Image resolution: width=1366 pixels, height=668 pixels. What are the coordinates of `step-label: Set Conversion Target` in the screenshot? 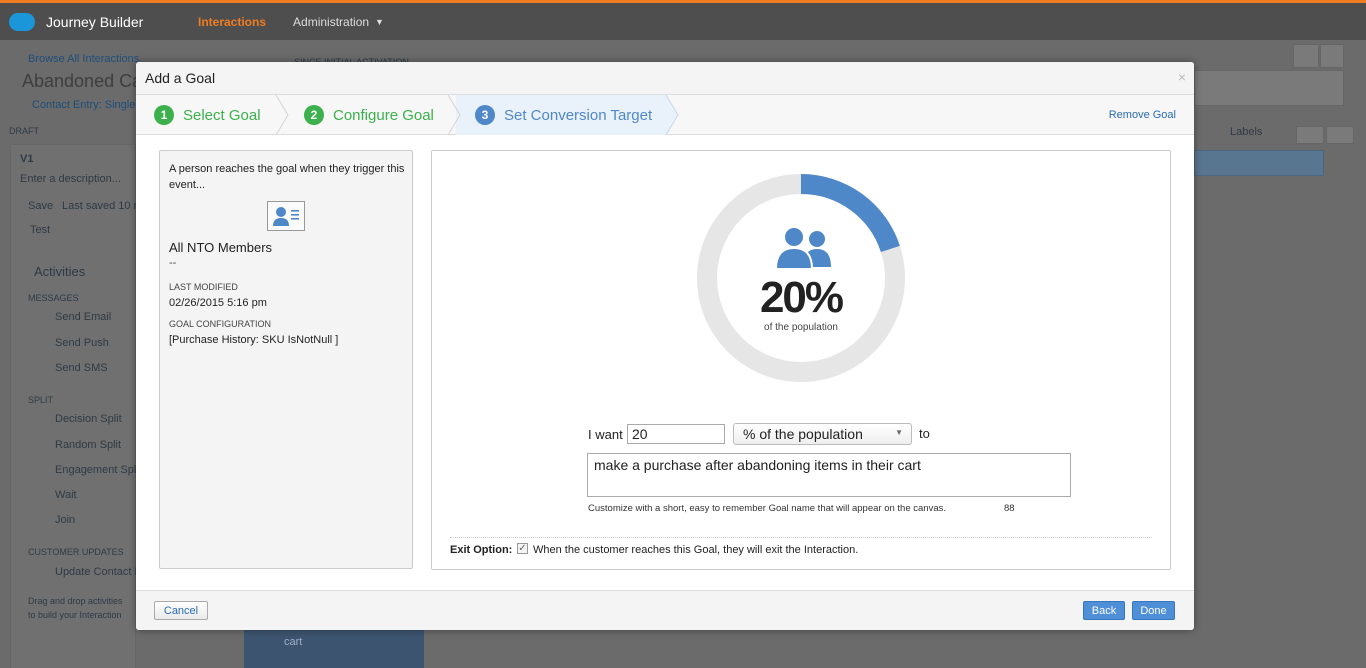 It's located at (578, 115).